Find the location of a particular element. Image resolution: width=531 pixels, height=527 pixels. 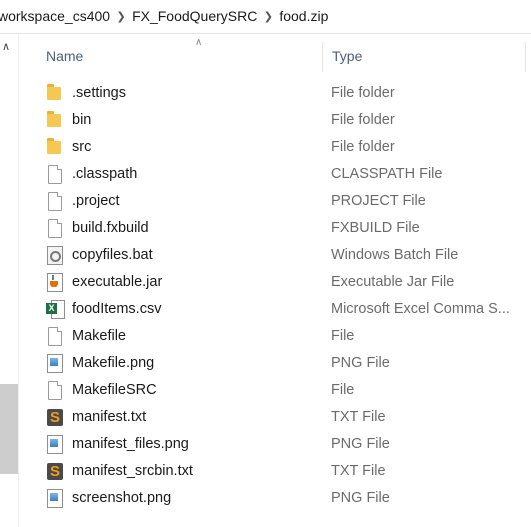

file-row: copyfiles.bat Windows Batch File is located at coordinates (275, 255).